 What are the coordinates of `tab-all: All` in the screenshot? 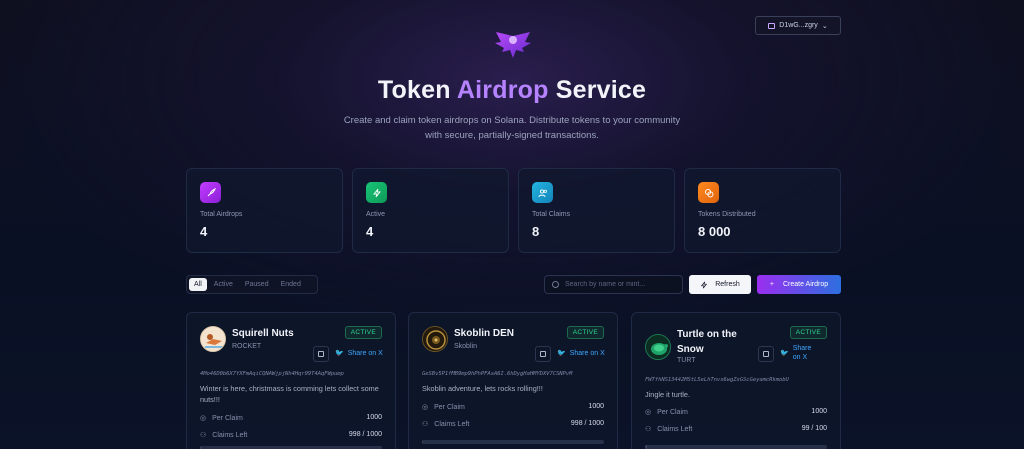 It's located at (198, 284).